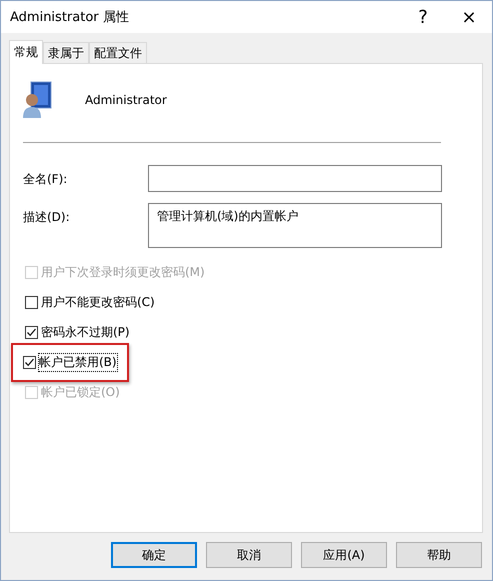 This screenshot has width=493, height=581. I want to click on input-field, so click(295, 178).